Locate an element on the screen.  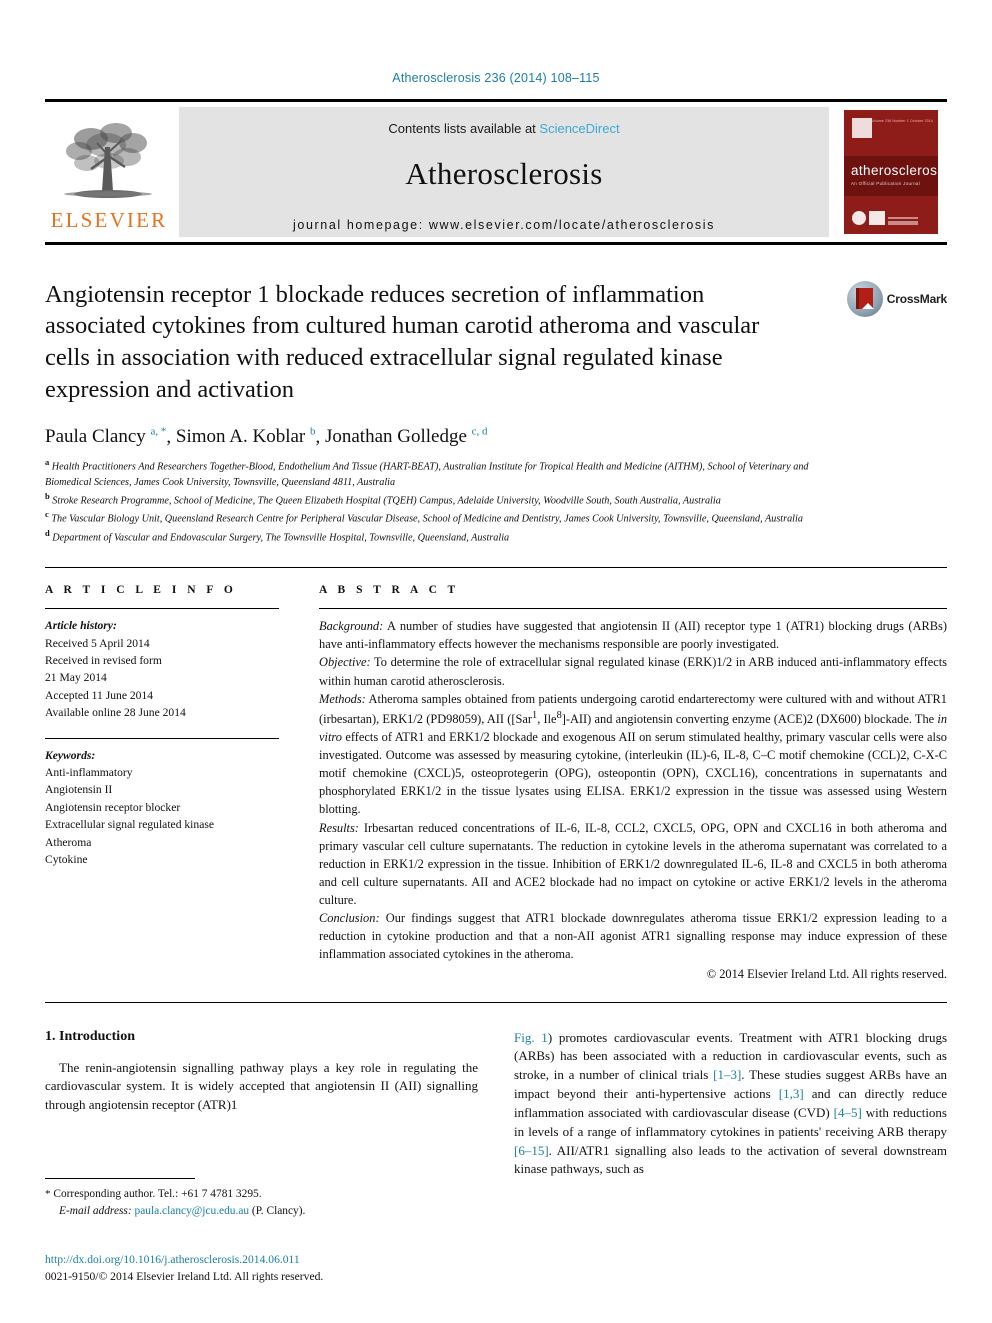
abstract-results-label: Results: is located at coordinates (339, 827).